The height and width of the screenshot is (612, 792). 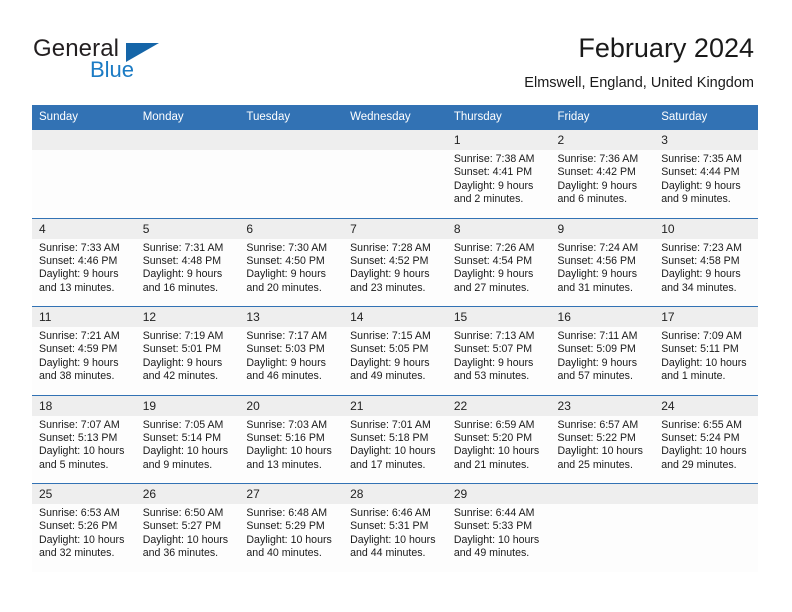 What do you see at coordinates (493, 172) in the screenshot?
I see `sunset-text: Sunset: 4:41 PM` at bounding box center [493, 172].